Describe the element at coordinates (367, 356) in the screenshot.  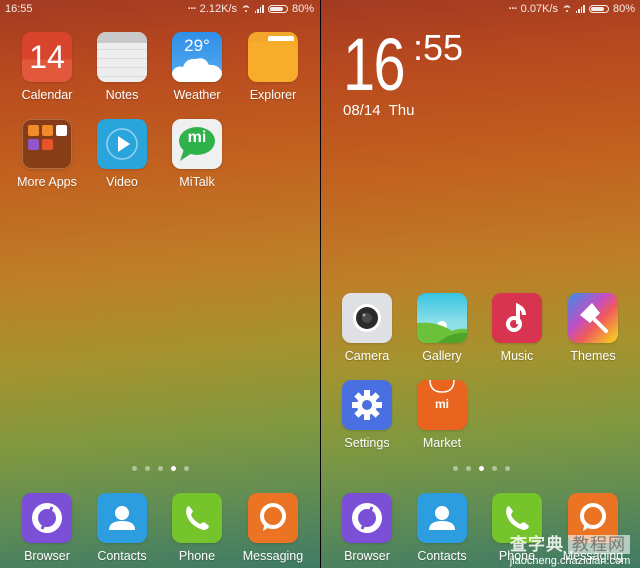
I see `app-label: Camera` at that location.